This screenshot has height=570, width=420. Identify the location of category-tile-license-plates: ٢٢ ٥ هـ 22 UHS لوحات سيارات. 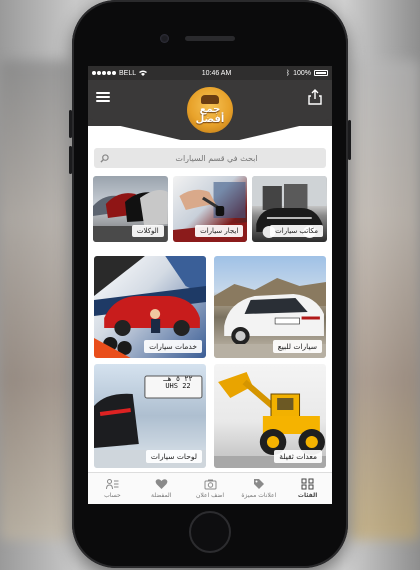
(150, 416).